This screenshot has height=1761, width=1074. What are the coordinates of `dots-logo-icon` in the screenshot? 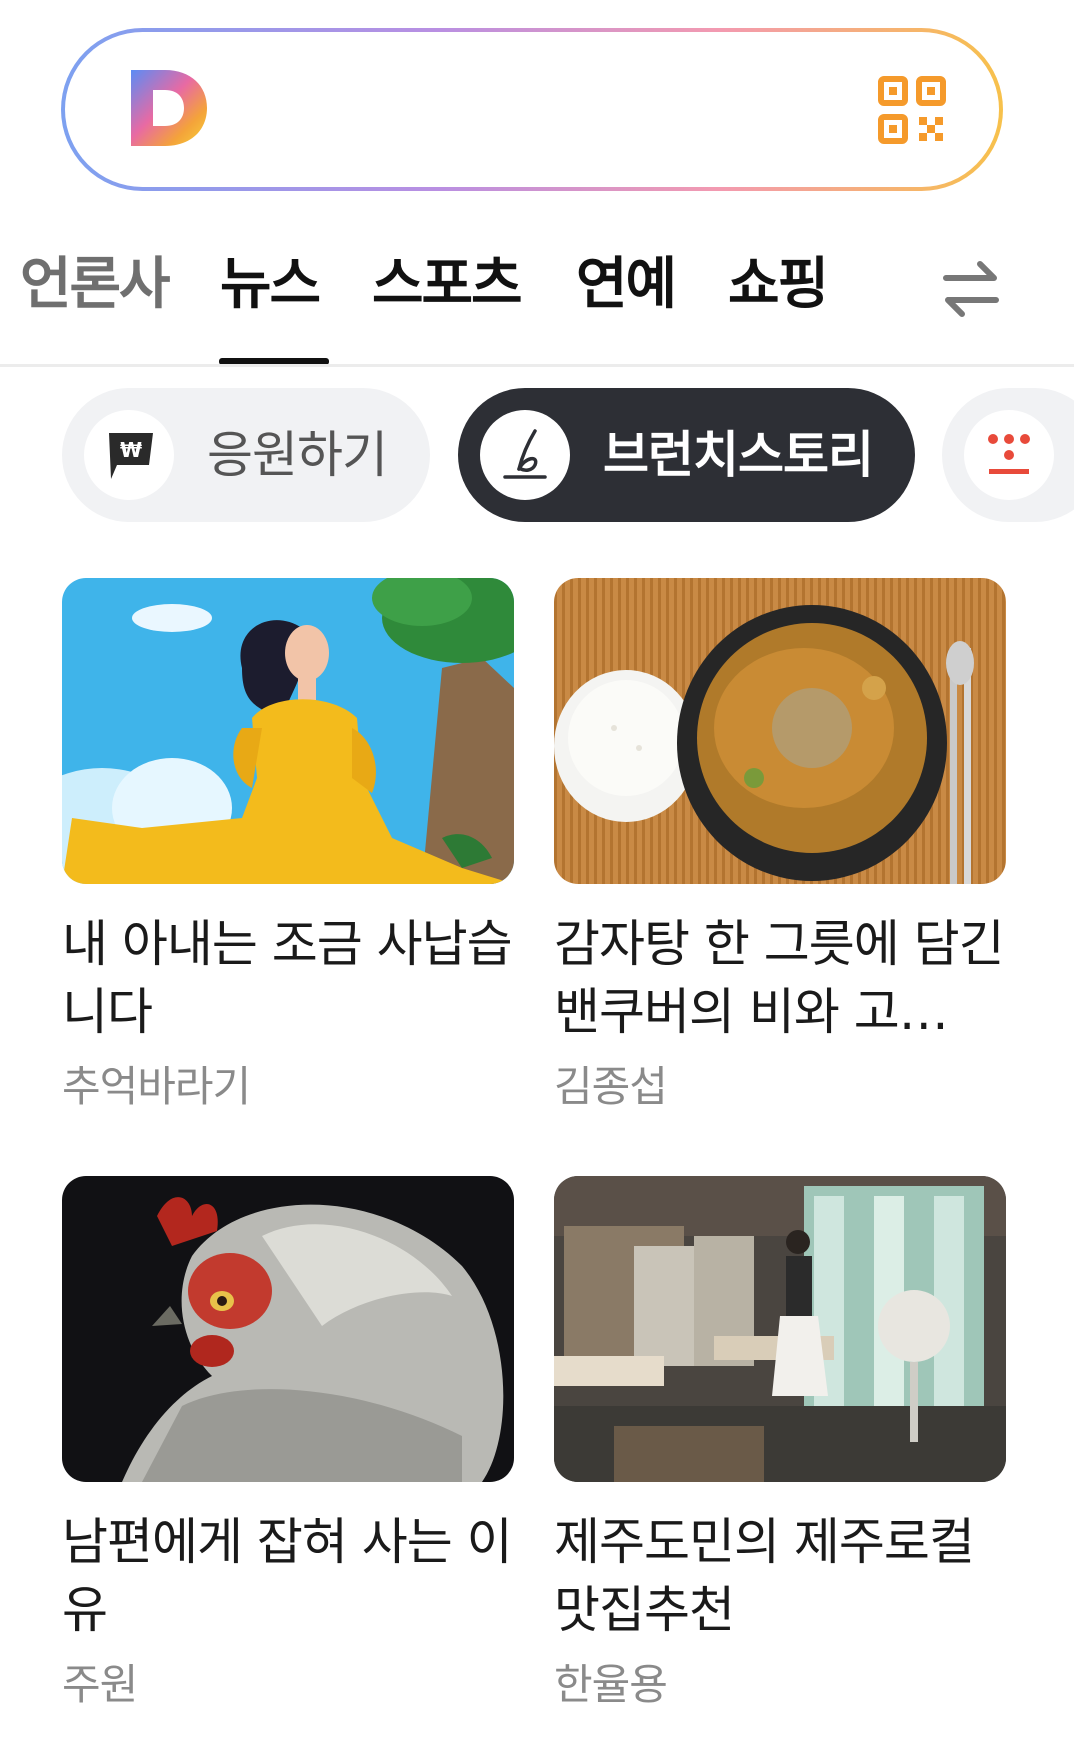 It's located at (1009, 455).